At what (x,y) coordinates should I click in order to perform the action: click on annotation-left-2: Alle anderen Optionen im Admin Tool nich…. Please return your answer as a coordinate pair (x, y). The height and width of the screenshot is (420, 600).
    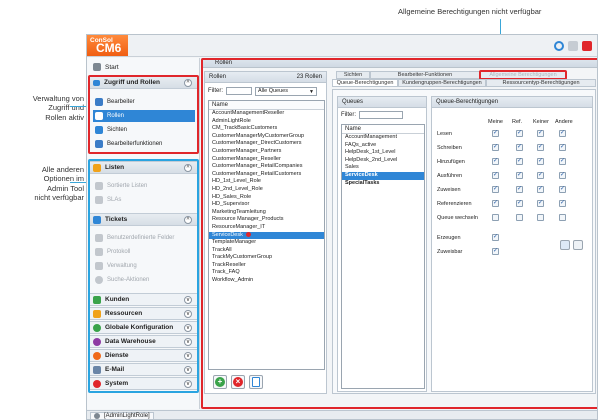
    Looking at the image, I should click on (59, 184).